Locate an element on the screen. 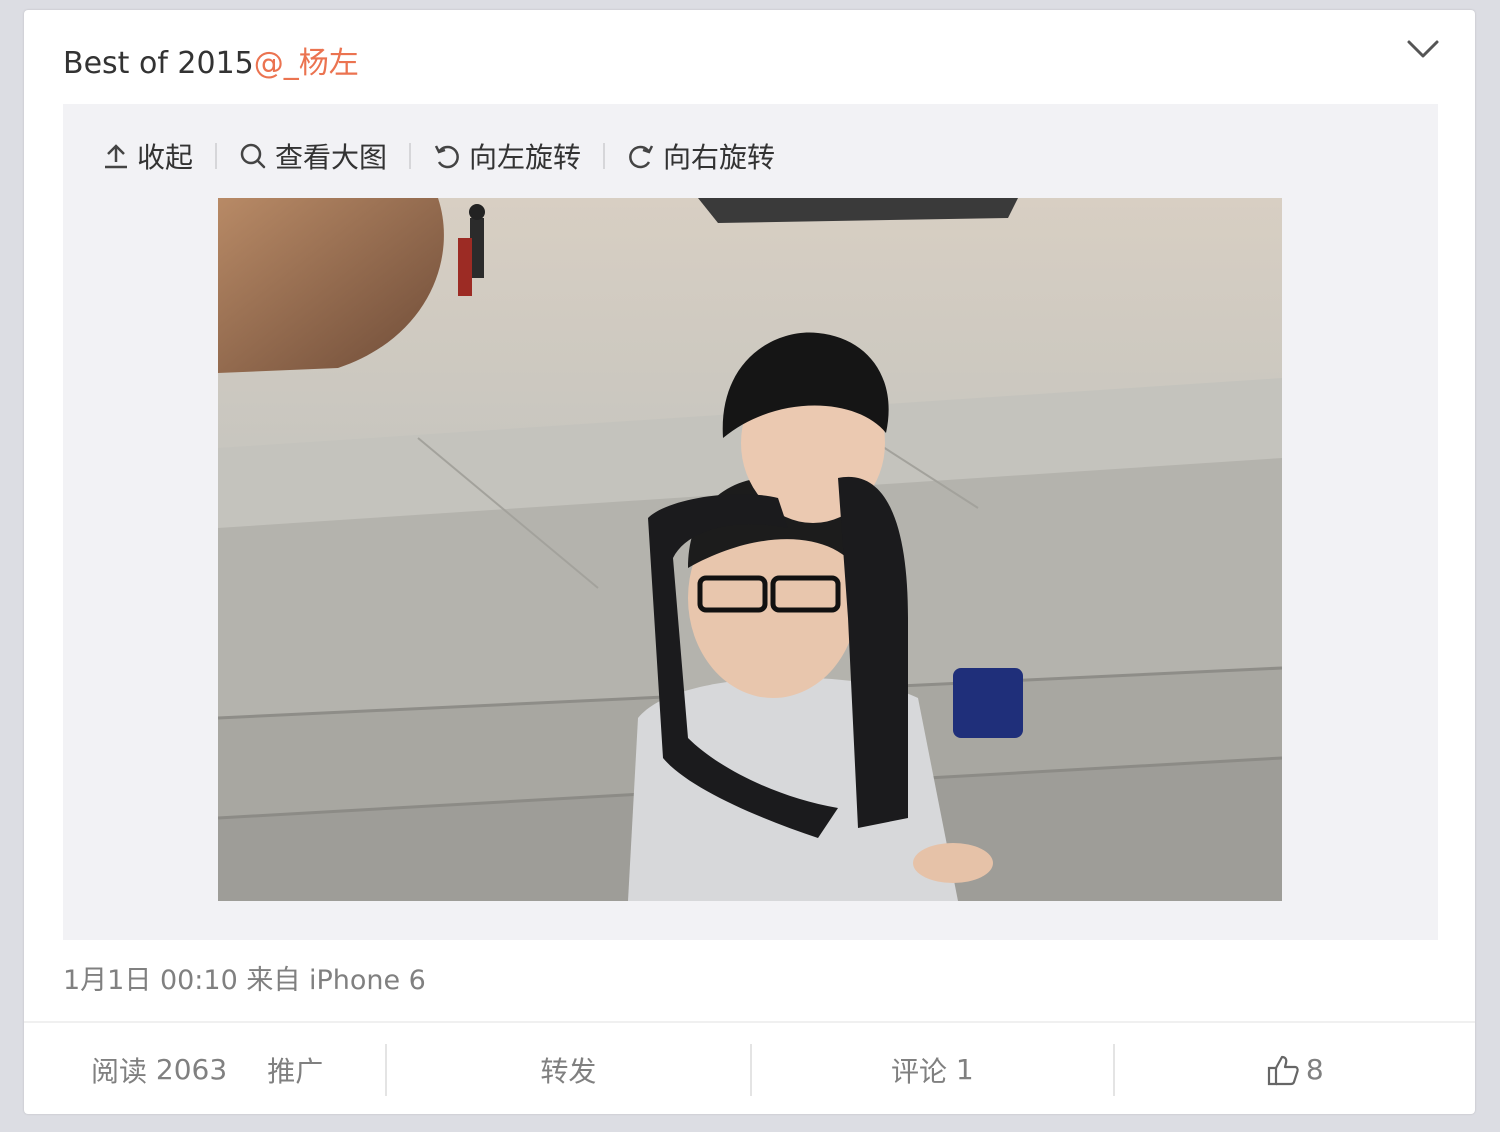  image-toolbar: 收起 查看大图 向左旋转 向右旋转 is located at coordinates (439, 156).